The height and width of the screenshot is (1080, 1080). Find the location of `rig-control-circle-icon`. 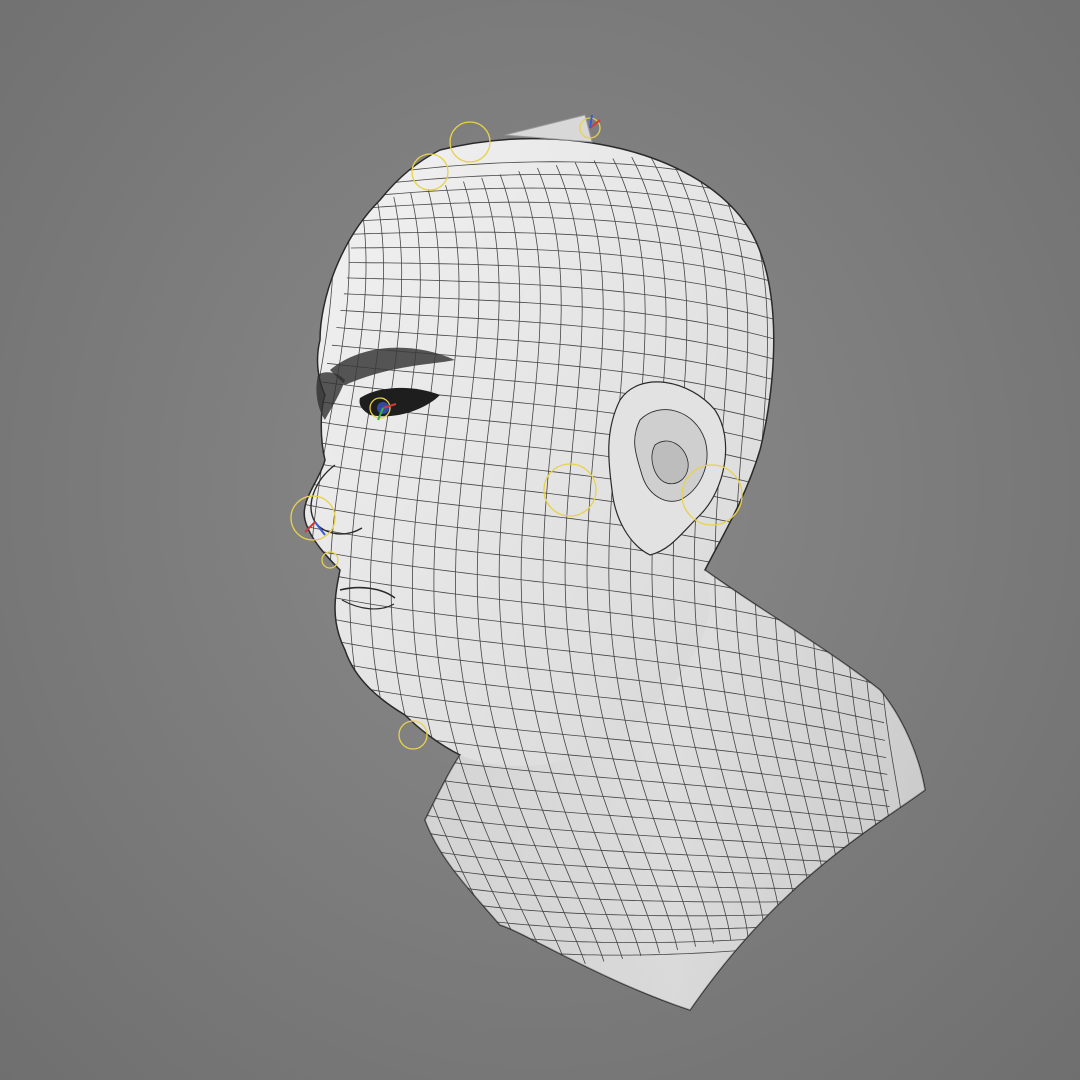

rig-control-circle-icon is located at coordinates (413, 735).